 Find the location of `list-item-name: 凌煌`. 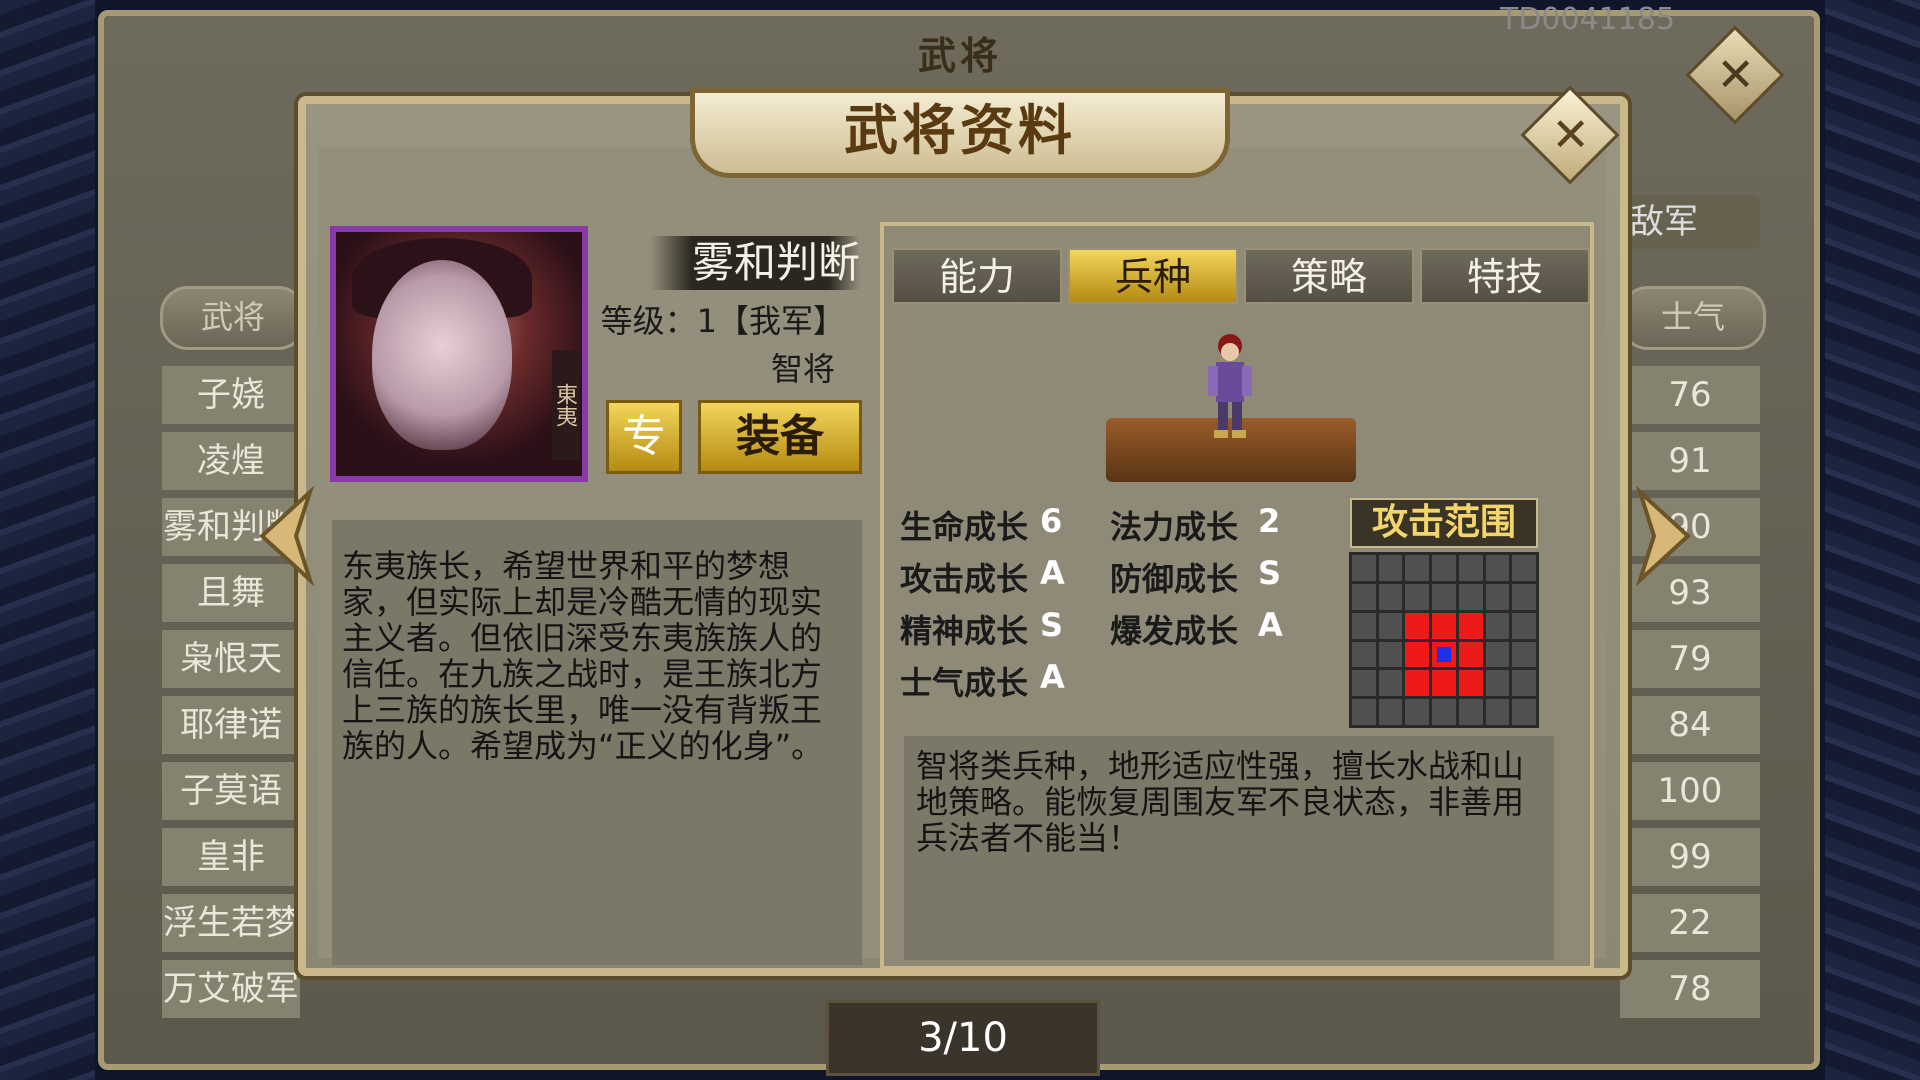

list-item-name: 凌煌 is located at coordinates (231, 461).